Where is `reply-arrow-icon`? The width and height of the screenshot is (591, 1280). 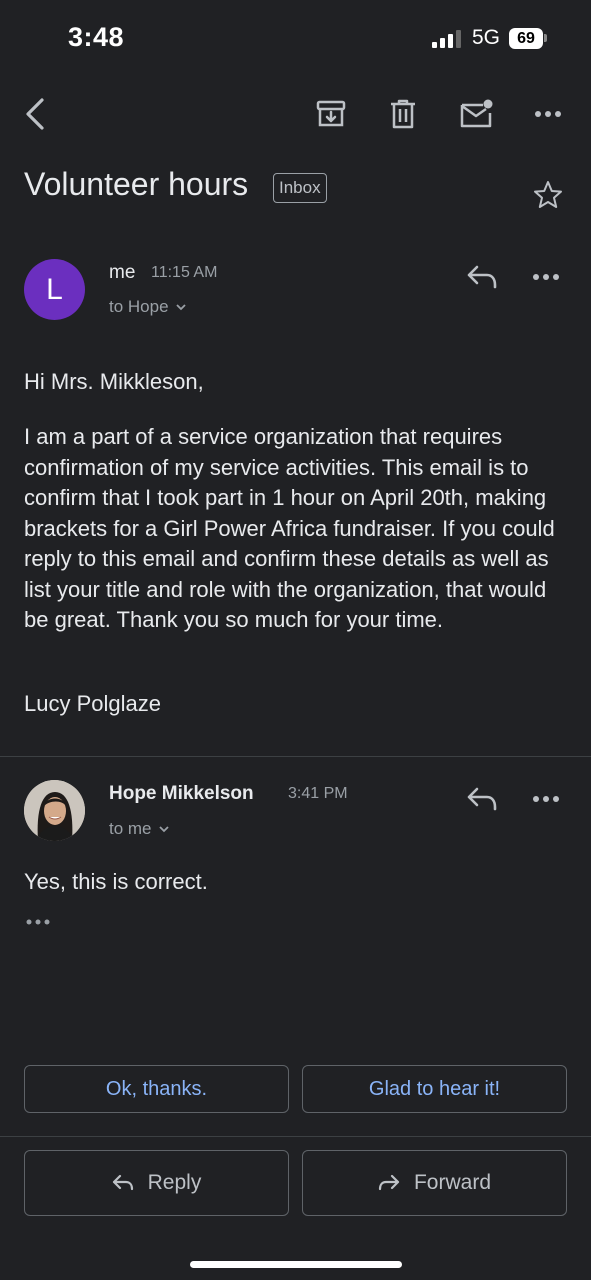
reply-arrow-icon is located at coordinates (122, 1182).